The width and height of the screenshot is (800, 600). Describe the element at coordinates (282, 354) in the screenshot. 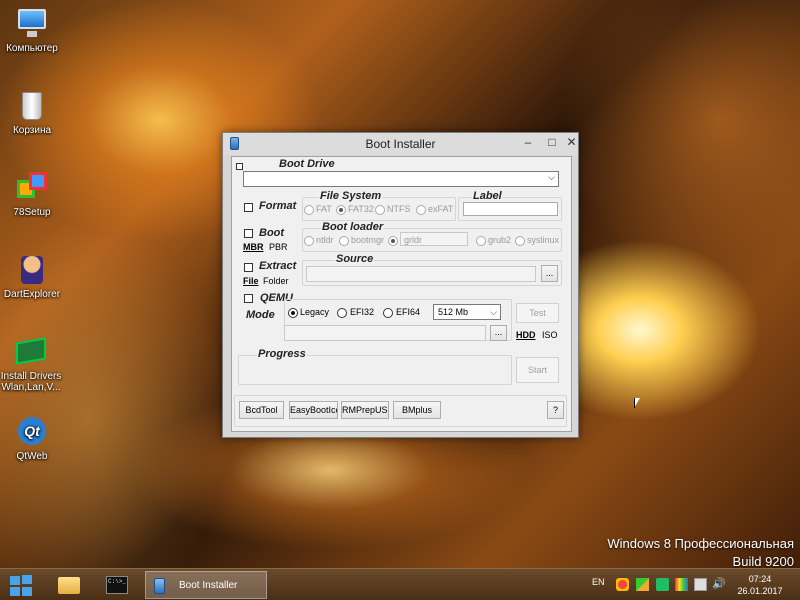

I see `progress-label: Progress` at that location.